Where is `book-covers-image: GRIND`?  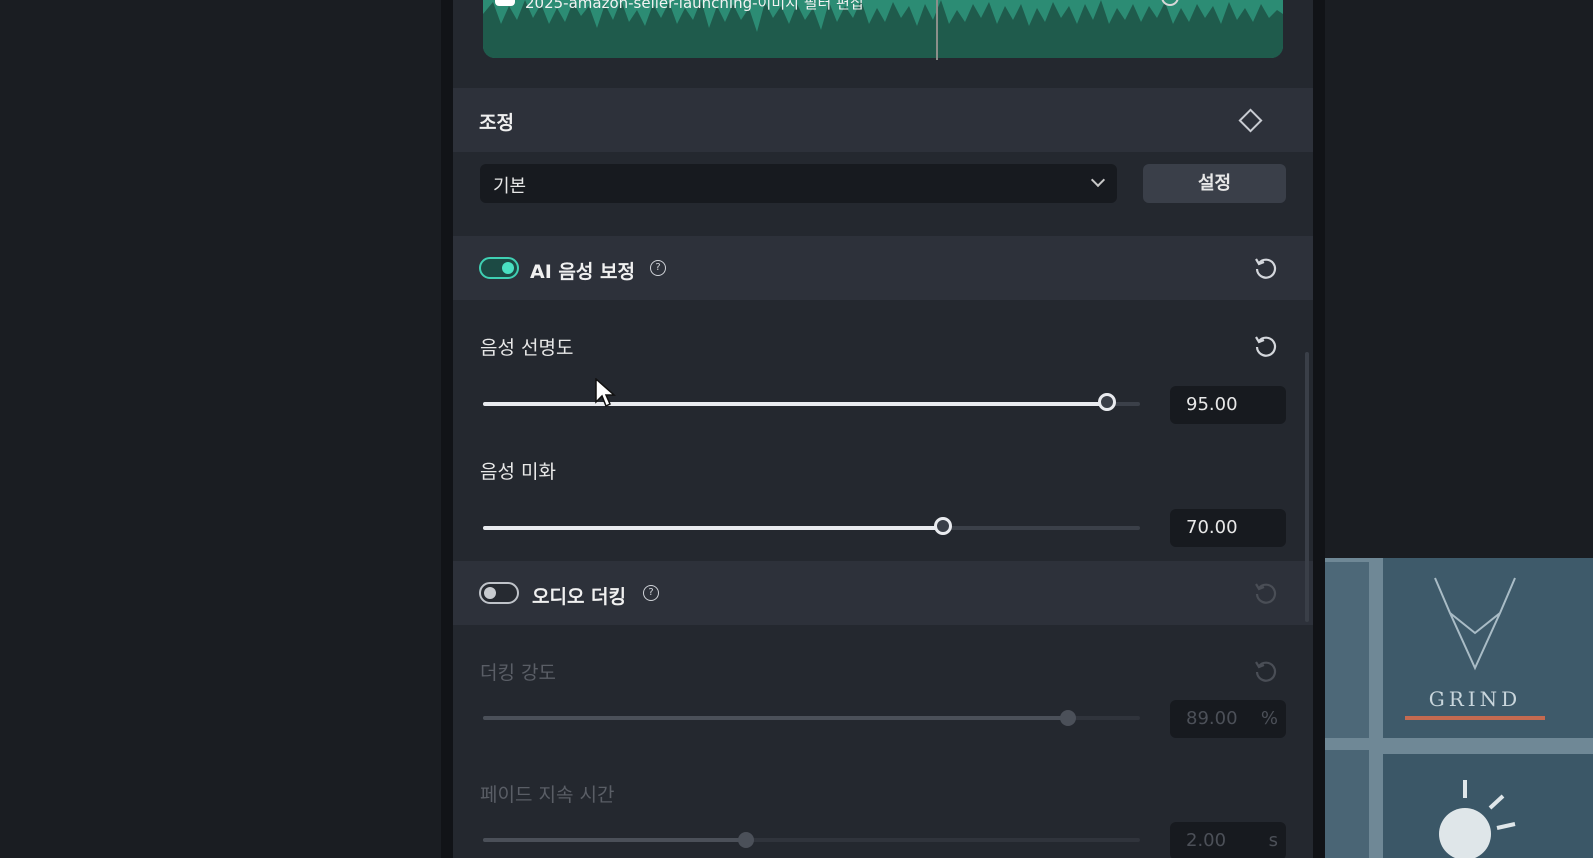
book-covers-image: GRIND is located at coordinates (1459, 708).